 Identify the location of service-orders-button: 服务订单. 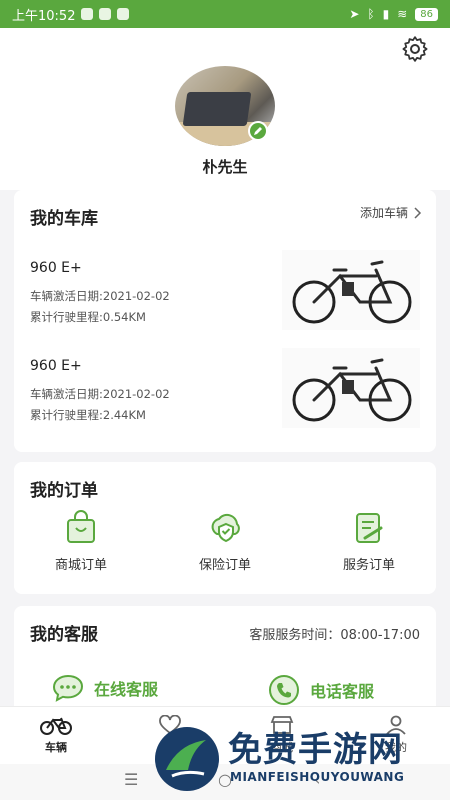
(369, 545).